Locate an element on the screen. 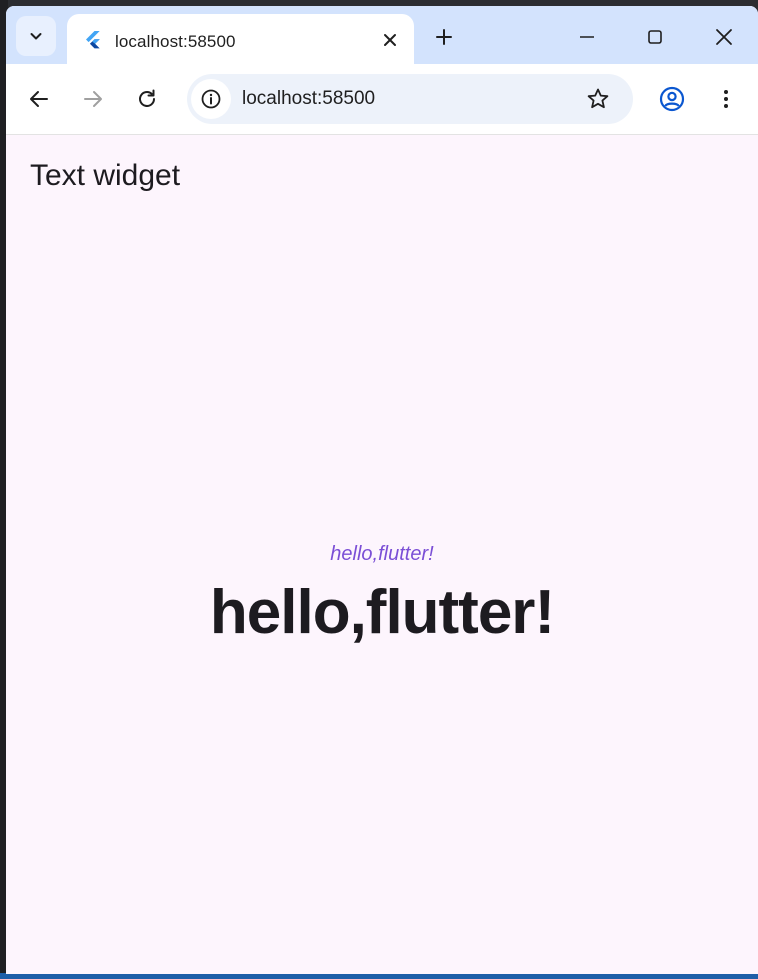  minimize-icon is located at coordinates (587, 37).